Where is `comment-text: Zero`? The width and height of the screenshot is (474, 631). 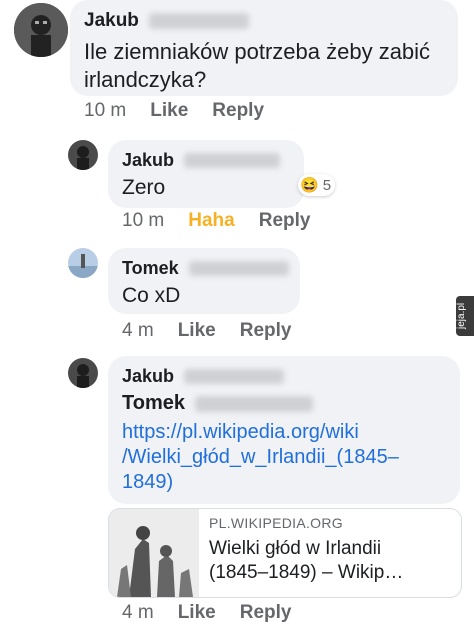
comment-text: Zero is located at coordinates (144, 187).